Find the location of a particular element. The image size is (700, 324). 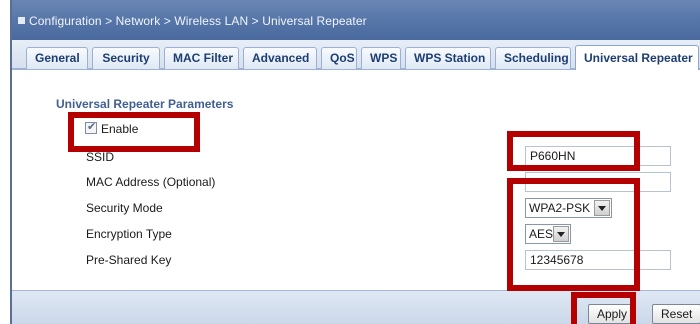

tab-qos: QoS is located at coordinates (339, 58).